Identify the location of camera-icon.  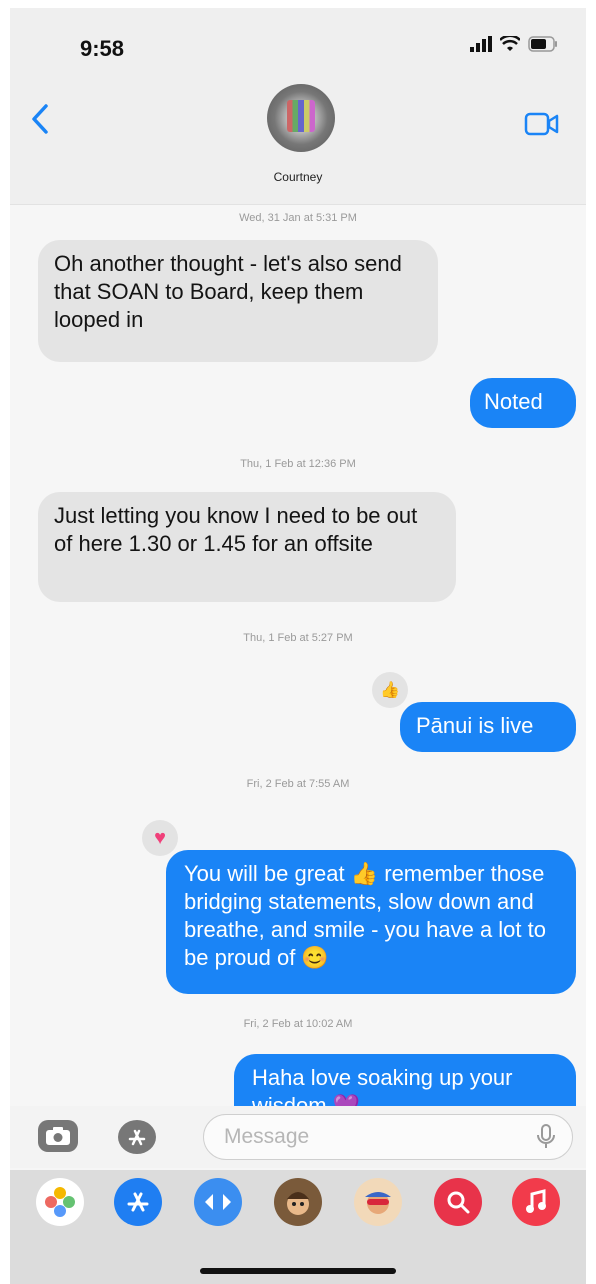
(58, 1136).